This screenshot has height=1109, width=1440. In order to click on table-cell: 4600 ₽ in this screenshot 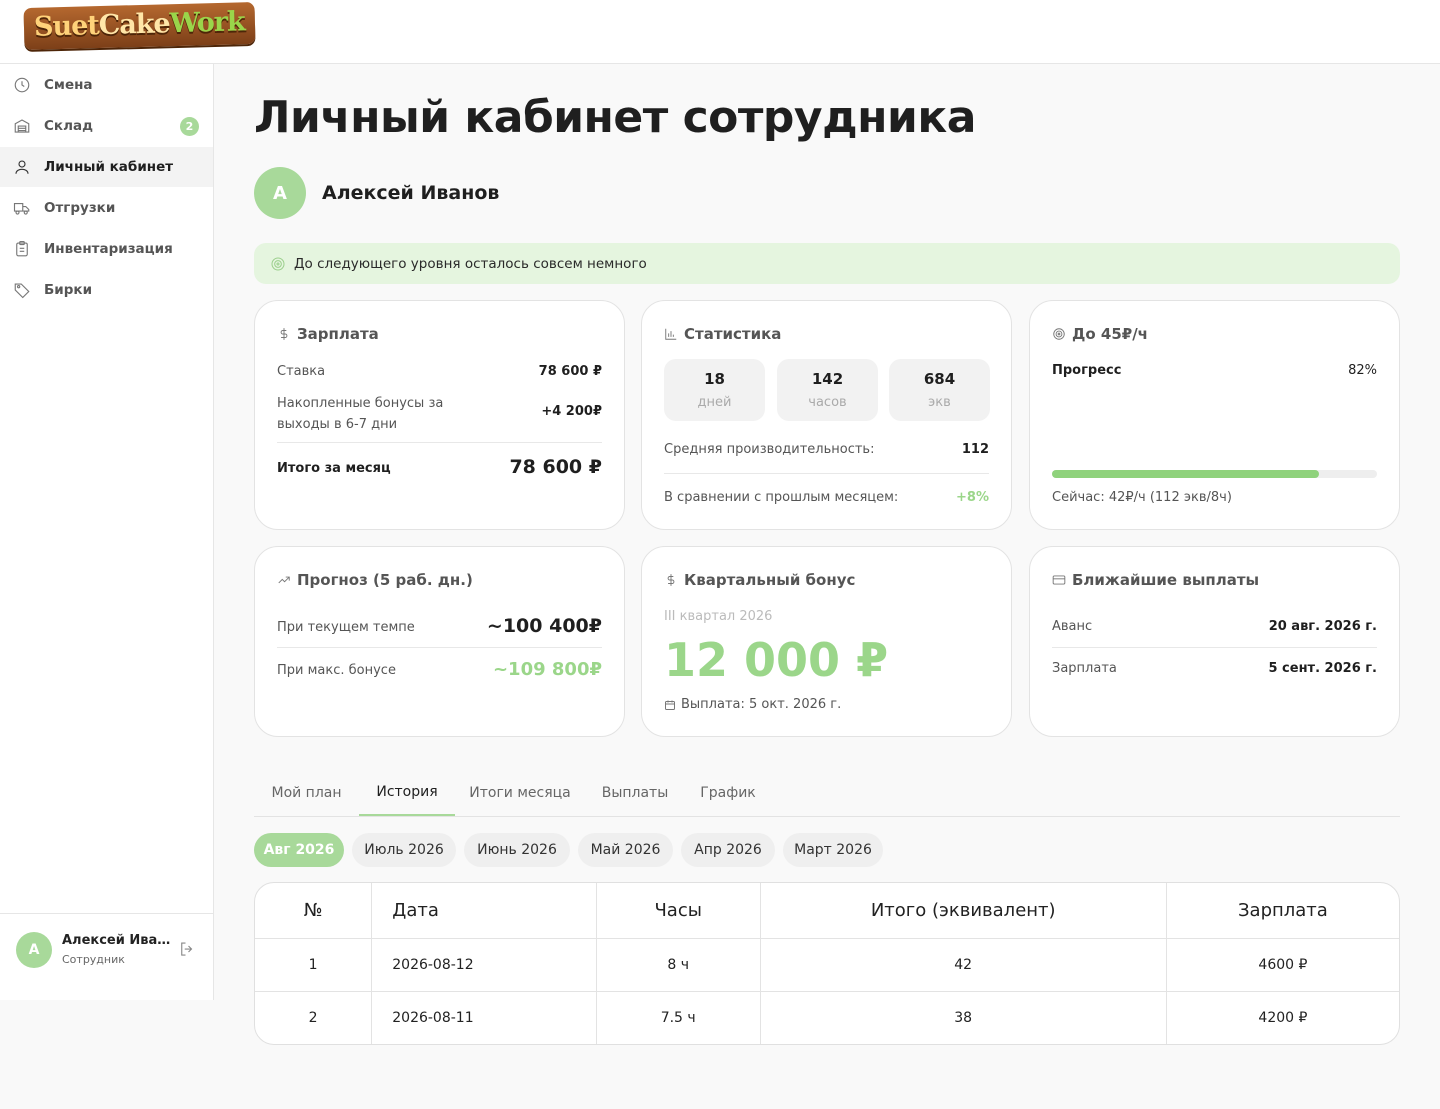, I will do `click(1282, 965)`.